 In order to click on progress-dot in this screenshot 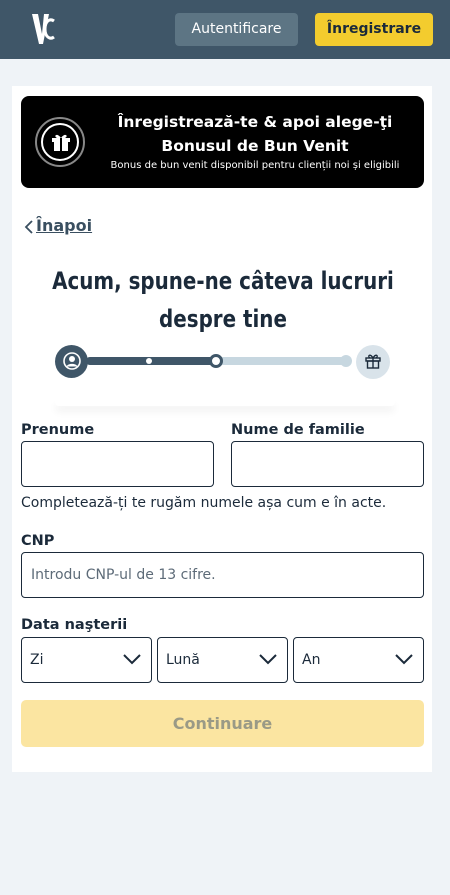, I will do `click(149, 361)`.